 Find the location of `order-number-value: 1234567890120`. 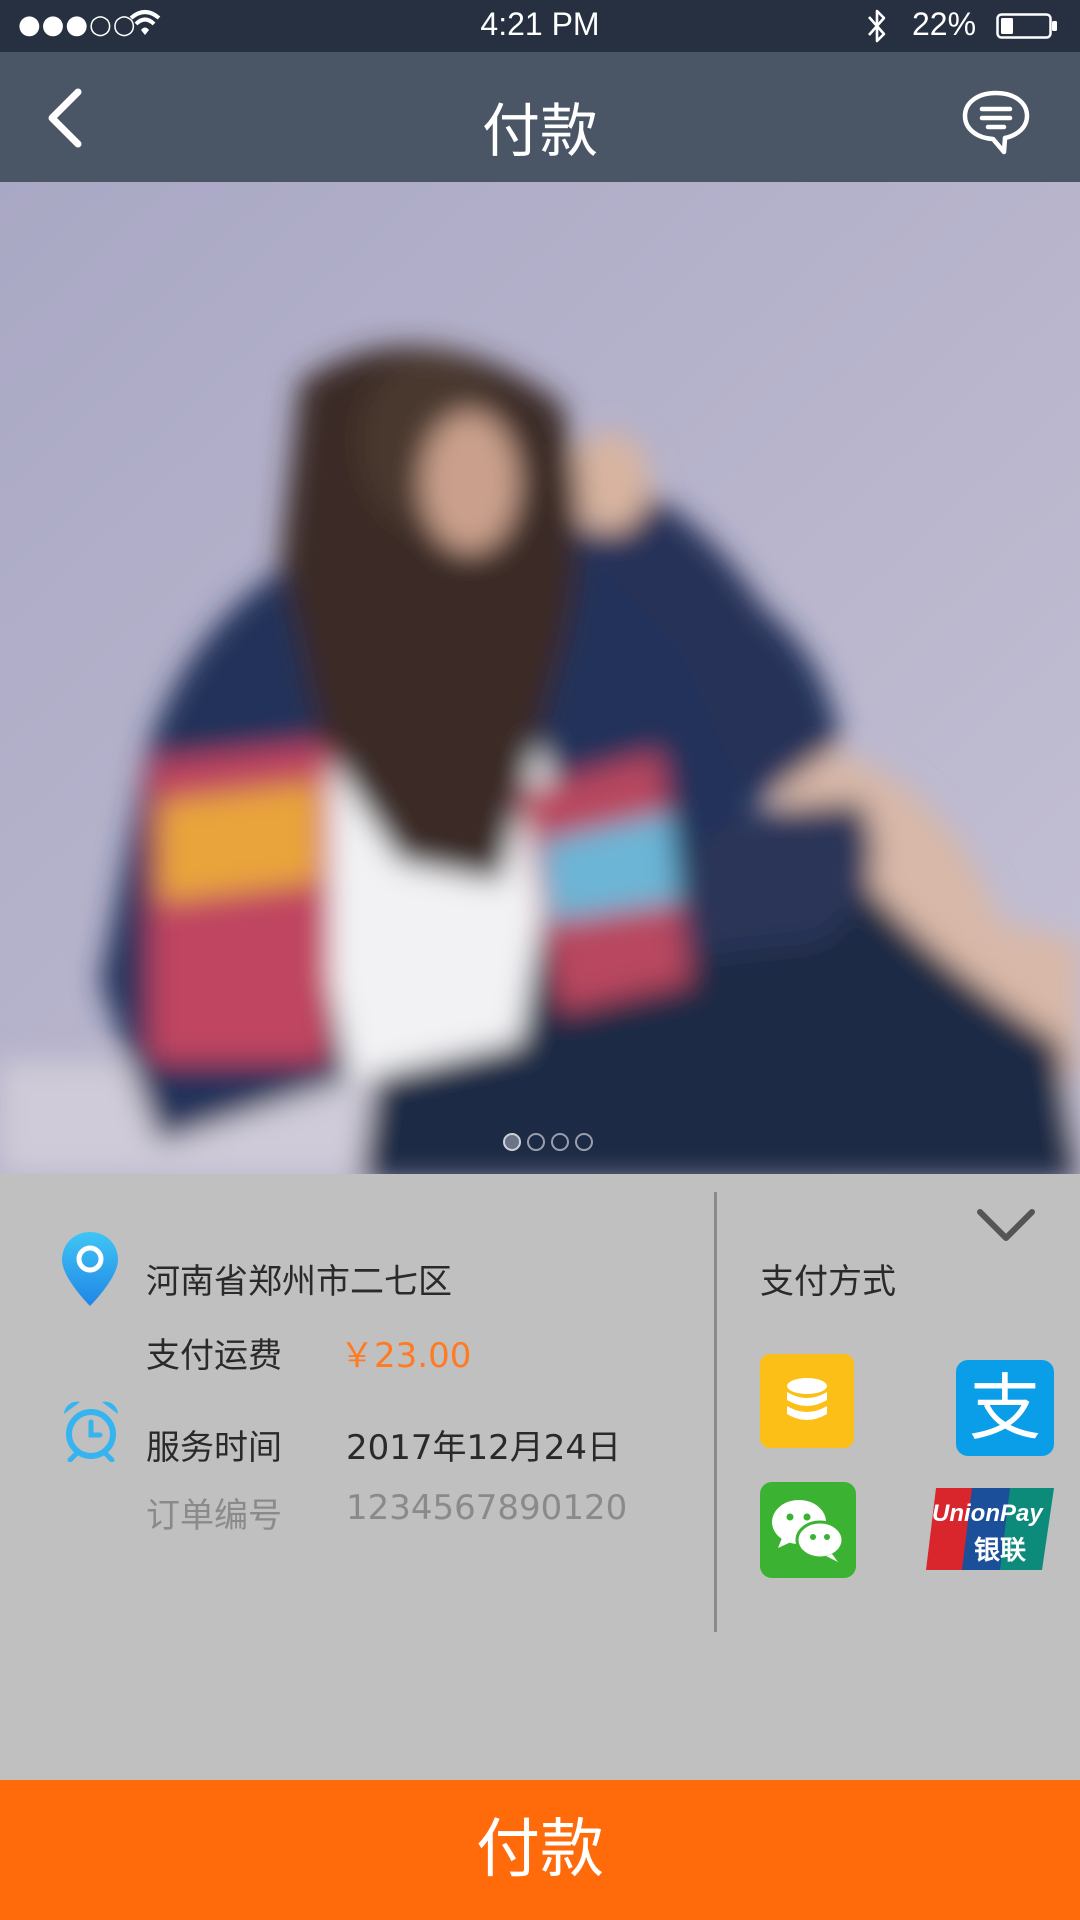

order-number-value: 1234567890120 is located at coordinates (487, 1508).